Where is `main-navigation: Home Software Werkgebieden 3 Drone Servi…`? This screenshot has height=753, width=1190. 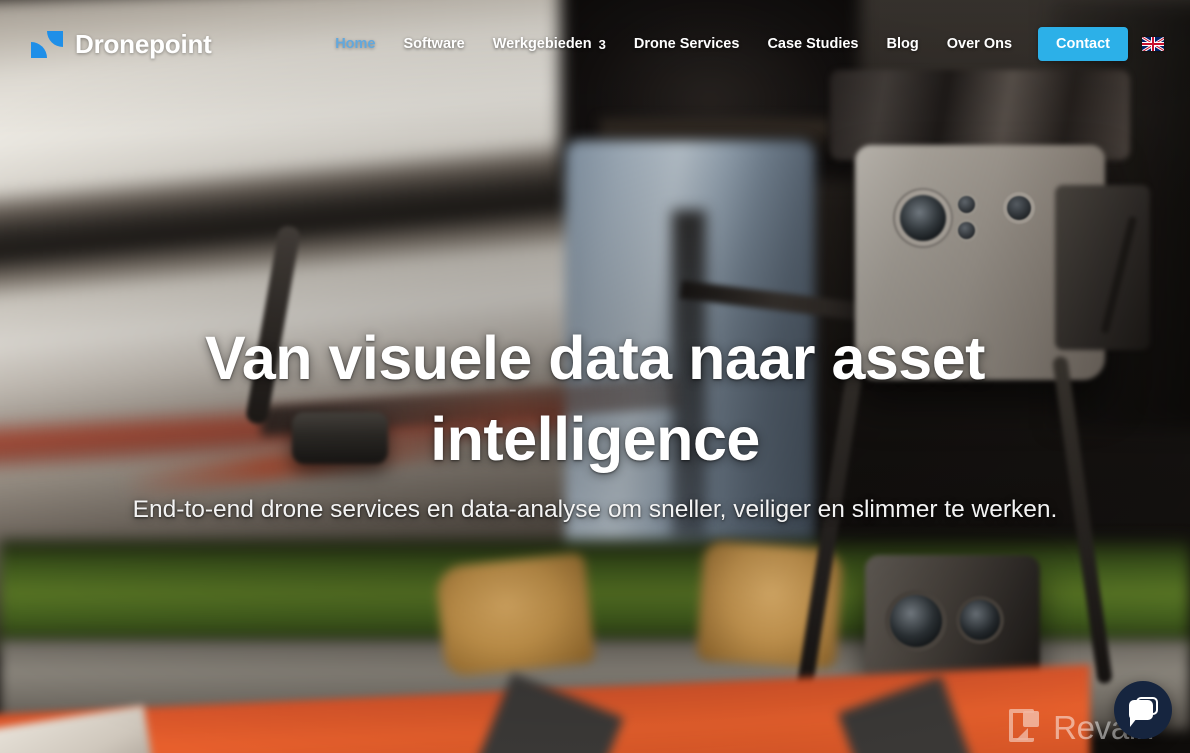
main-navigation: Home Software Werkgebieden 3 Drone Servi… is located at coordinates (742, 44).